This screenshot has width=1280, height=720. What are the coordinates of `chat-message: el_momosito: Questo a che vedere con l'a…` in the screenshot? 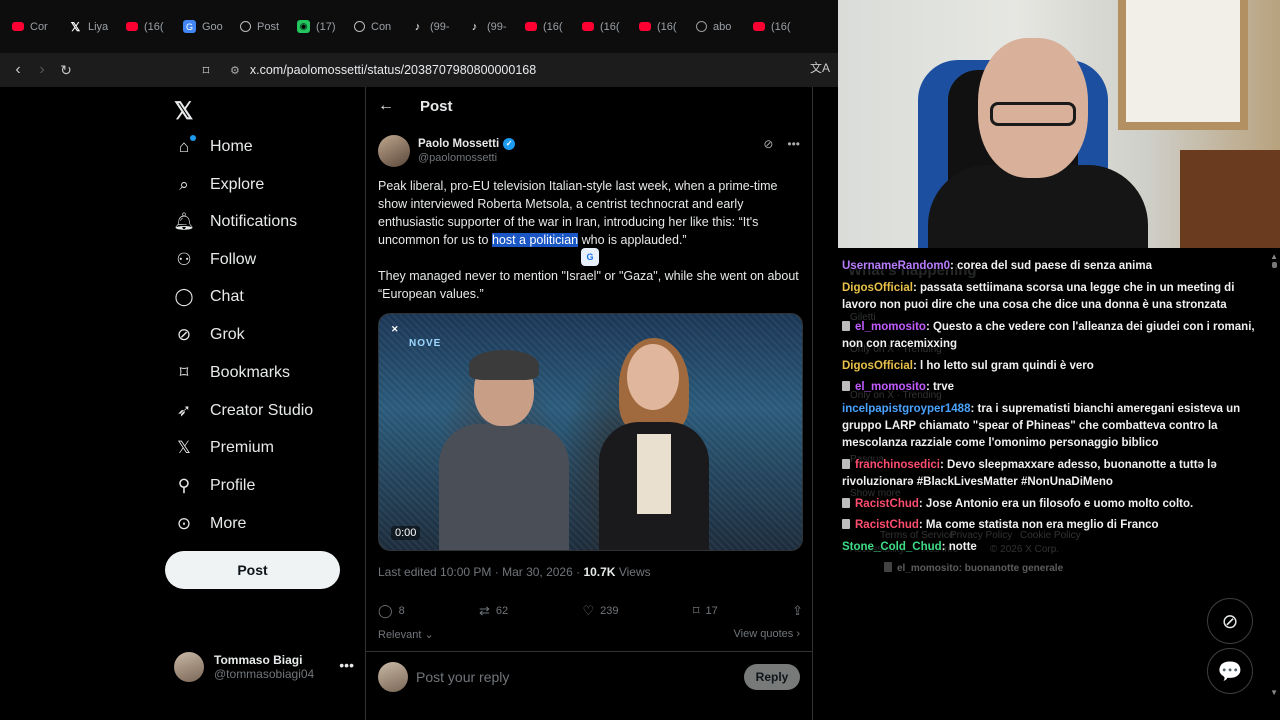 It's located at (1054, 336).